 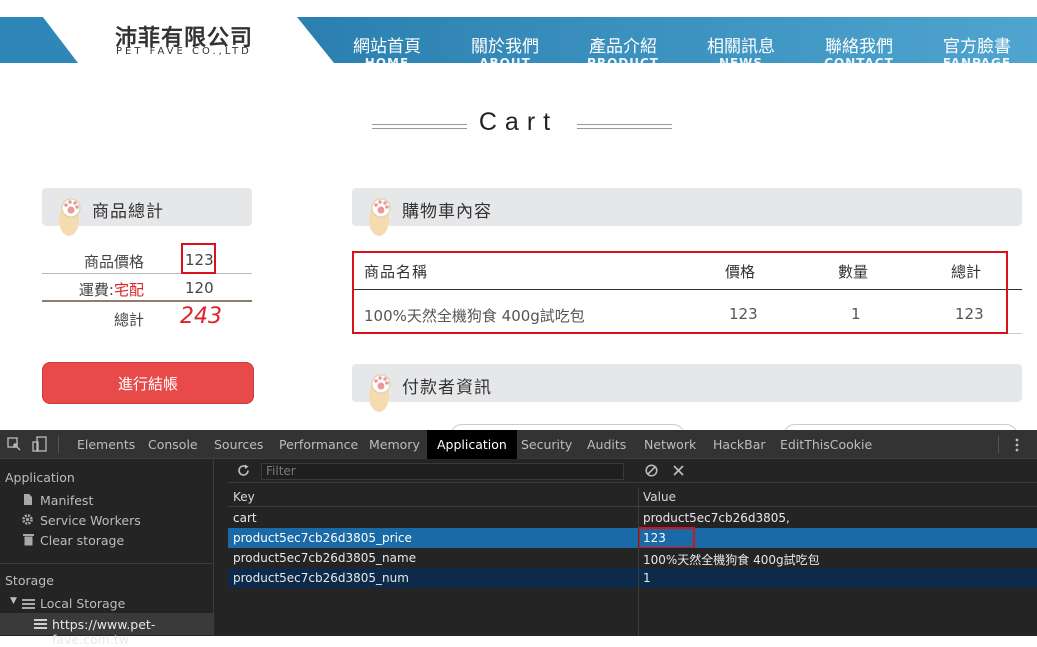 What do you see at coordinates (27, 519) in the screenshot?
I see `gear-icon` at bounding box center [27, 519].